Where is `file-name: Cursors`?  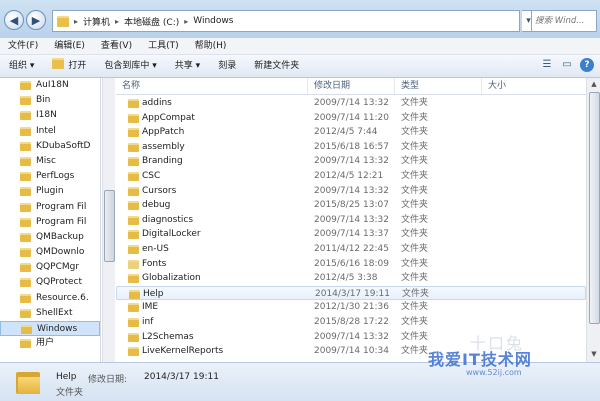 file-name: Cursors is located at coordinates (159, 190).